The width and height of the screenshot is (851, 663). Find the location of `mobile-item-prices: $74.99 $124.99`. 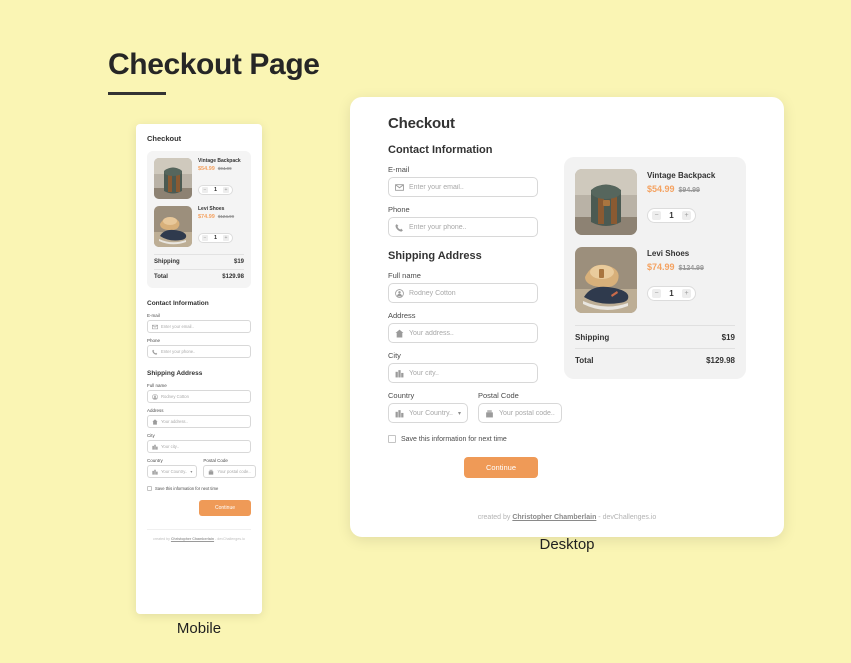

mobile-item-prices: $74.99 $124.99 is located at coordinates (216, 217).